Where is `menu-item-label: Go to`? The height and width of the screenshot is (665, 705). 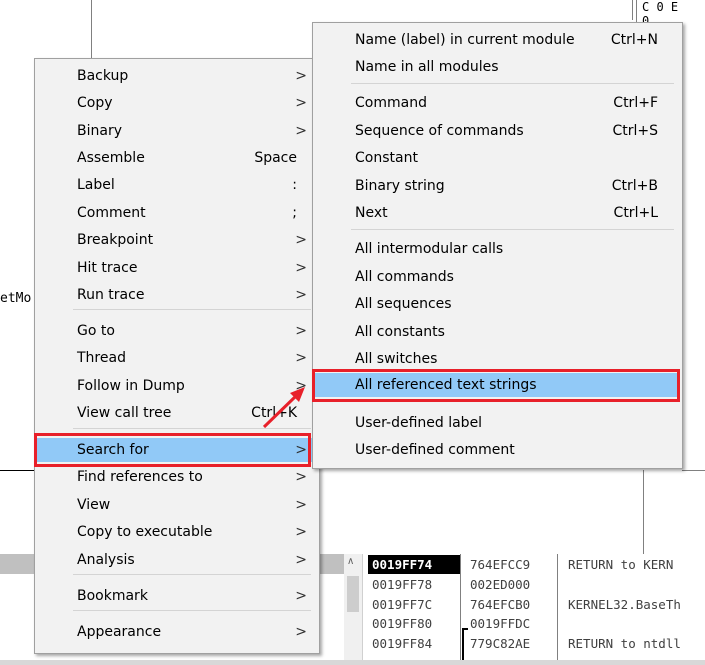 menu-item-label: Go to is located at coordinates (96, 331).